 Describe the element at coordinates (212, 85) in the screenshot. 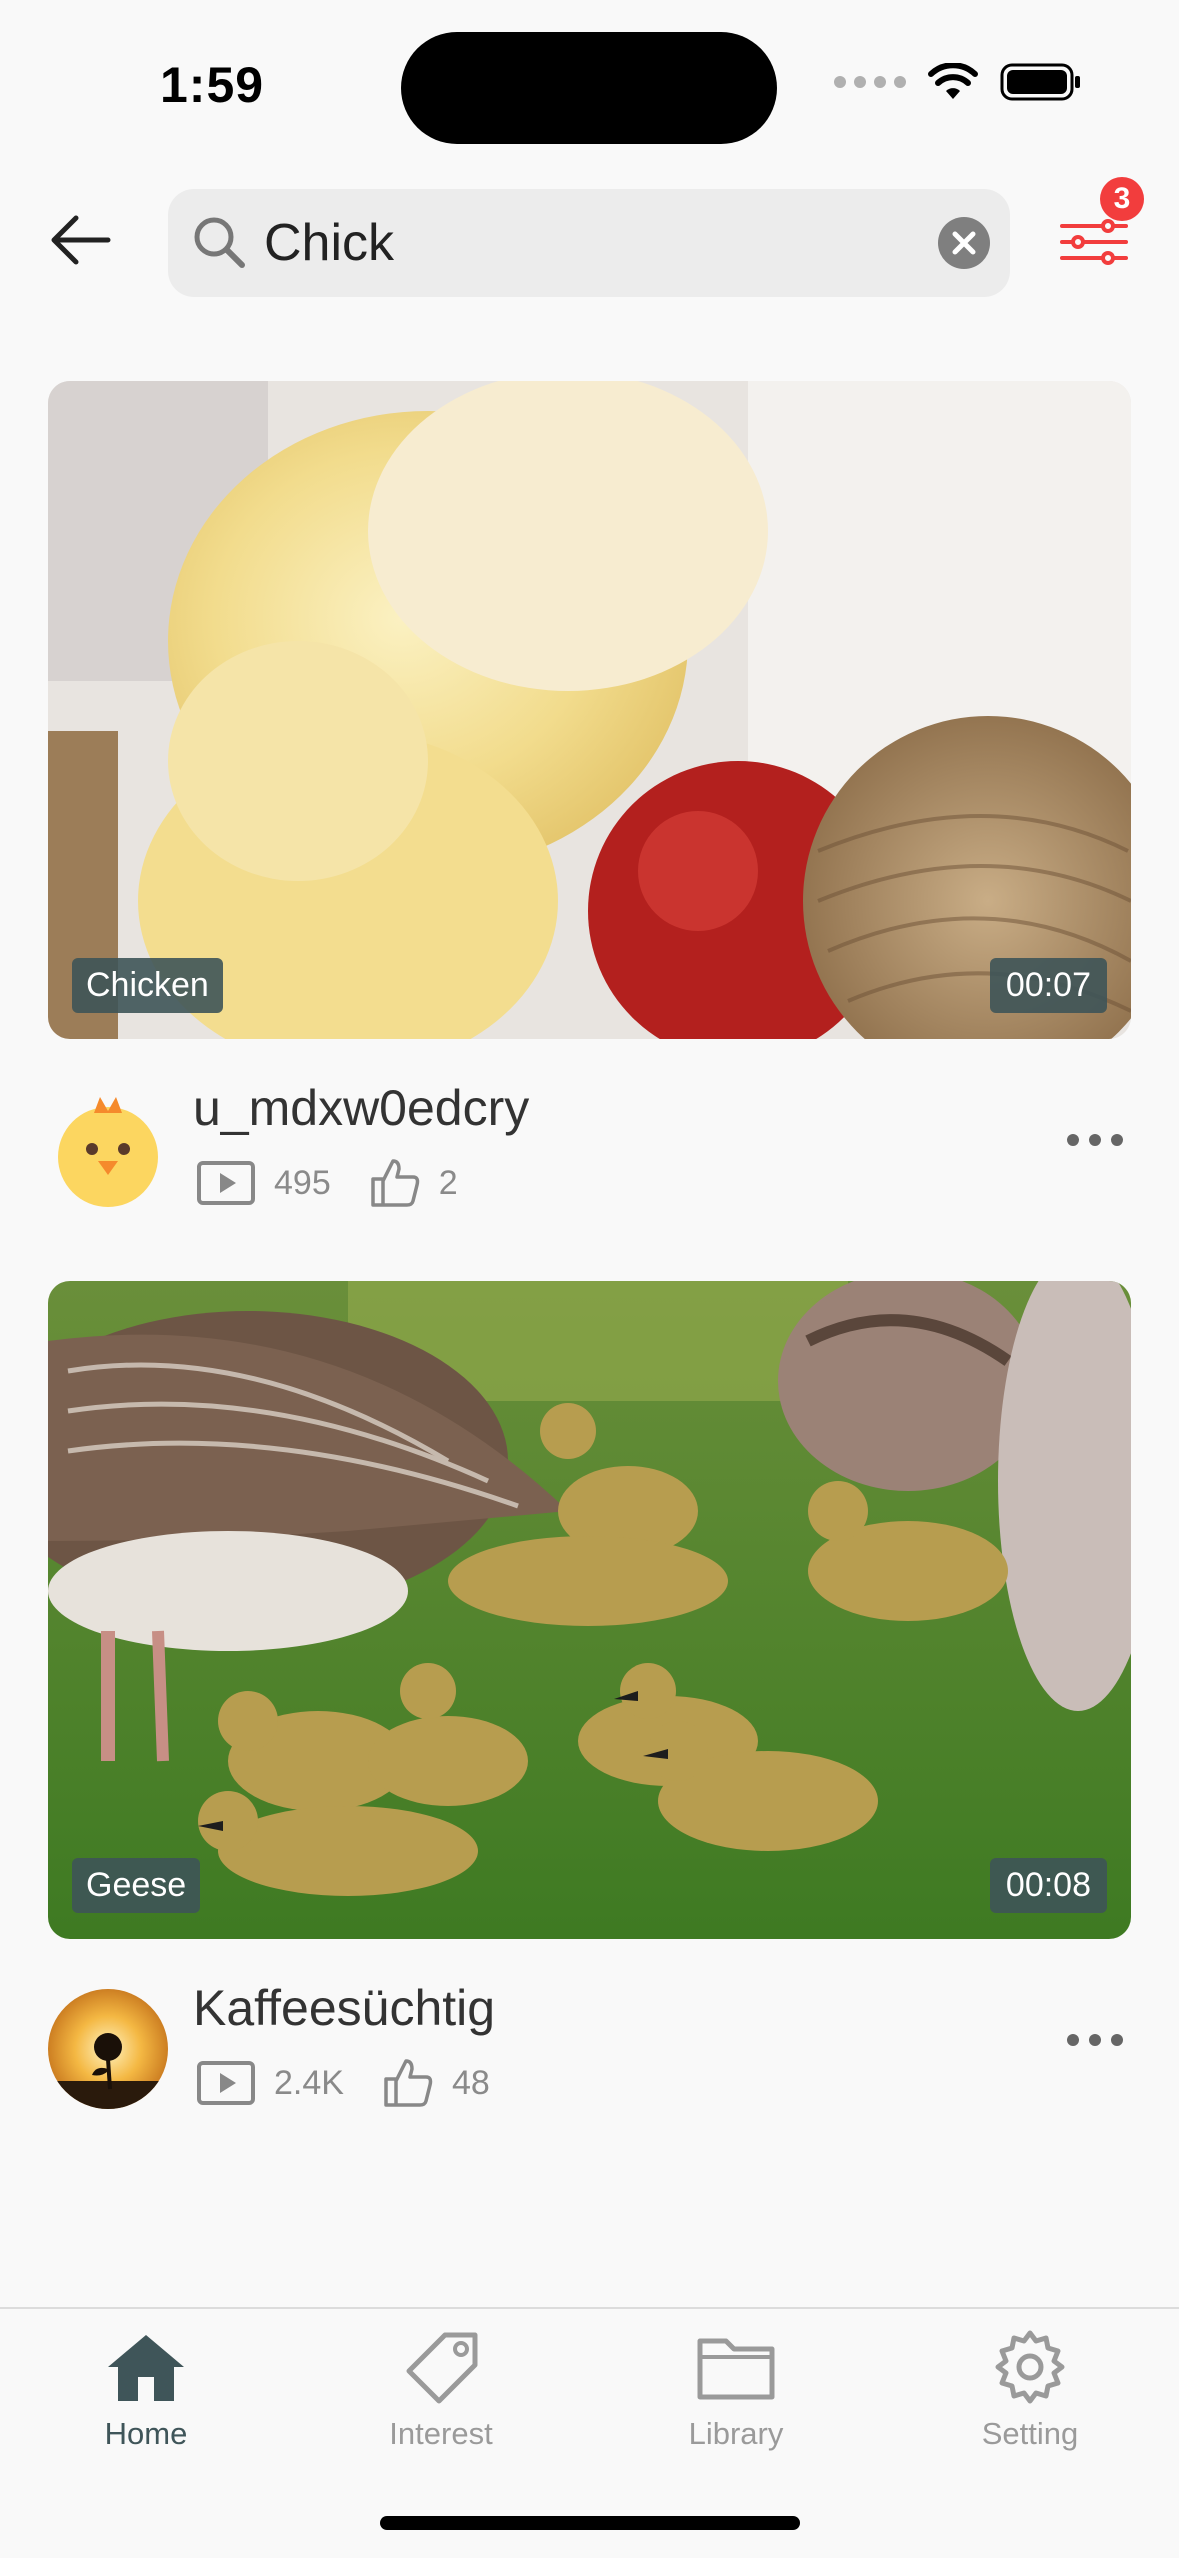

I see `status-time: 1:59` at that location.